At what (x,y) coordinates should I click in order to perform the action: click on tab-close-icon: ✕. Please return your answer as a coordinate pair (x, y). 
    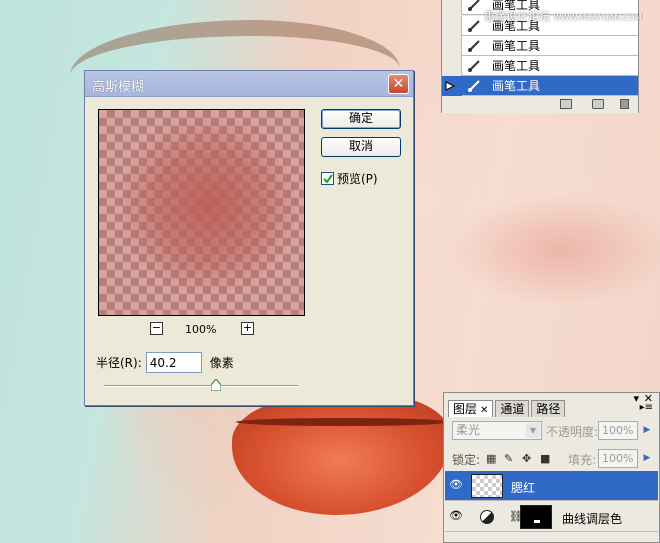
    Looking at the image, I should click on (484, 410).